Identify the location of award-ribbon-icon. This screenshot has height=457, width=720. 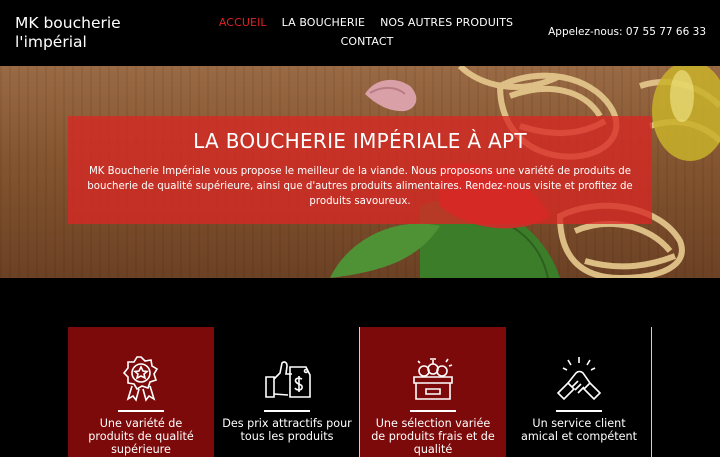
(140, 379).